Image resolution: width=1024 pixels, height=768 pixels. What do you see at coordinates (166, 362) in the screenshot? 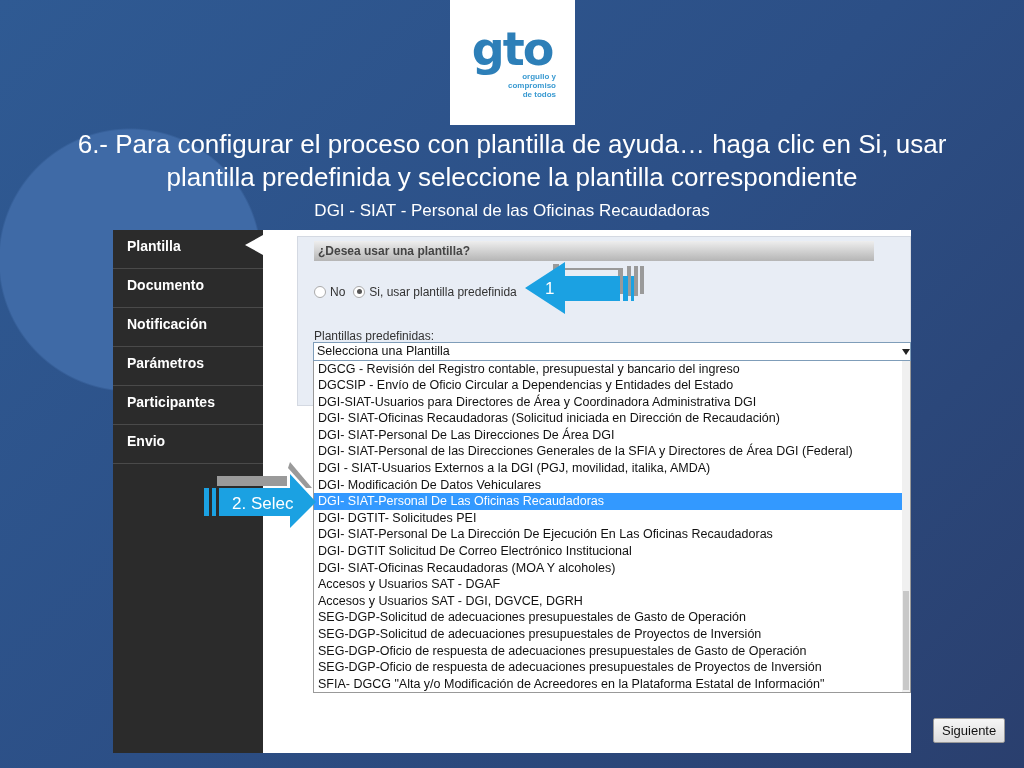
I see `sidebar-item-label: Parámetros` at bounding box center [166, 362].